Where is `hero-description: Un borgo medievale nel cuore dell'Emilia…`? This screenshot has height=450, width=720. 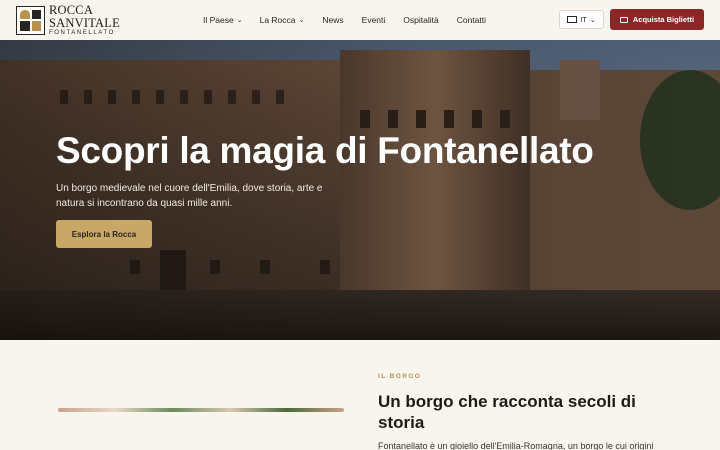
hero-description: Un borgo medievale nel cuore dell'Emilia… is located at coordinates (189, 196).